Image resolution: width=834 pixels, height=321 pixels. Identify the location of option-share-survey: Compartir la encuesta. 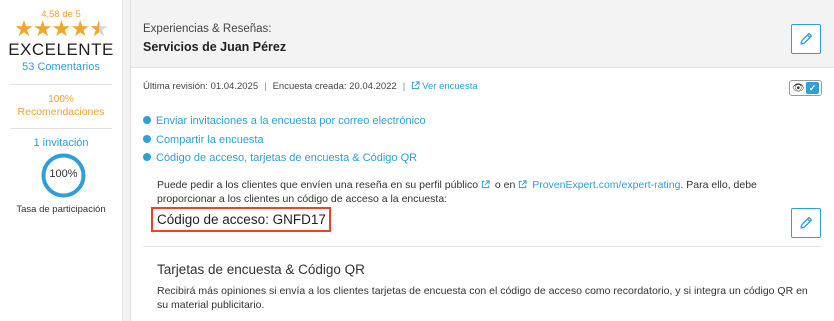
(203, 140).